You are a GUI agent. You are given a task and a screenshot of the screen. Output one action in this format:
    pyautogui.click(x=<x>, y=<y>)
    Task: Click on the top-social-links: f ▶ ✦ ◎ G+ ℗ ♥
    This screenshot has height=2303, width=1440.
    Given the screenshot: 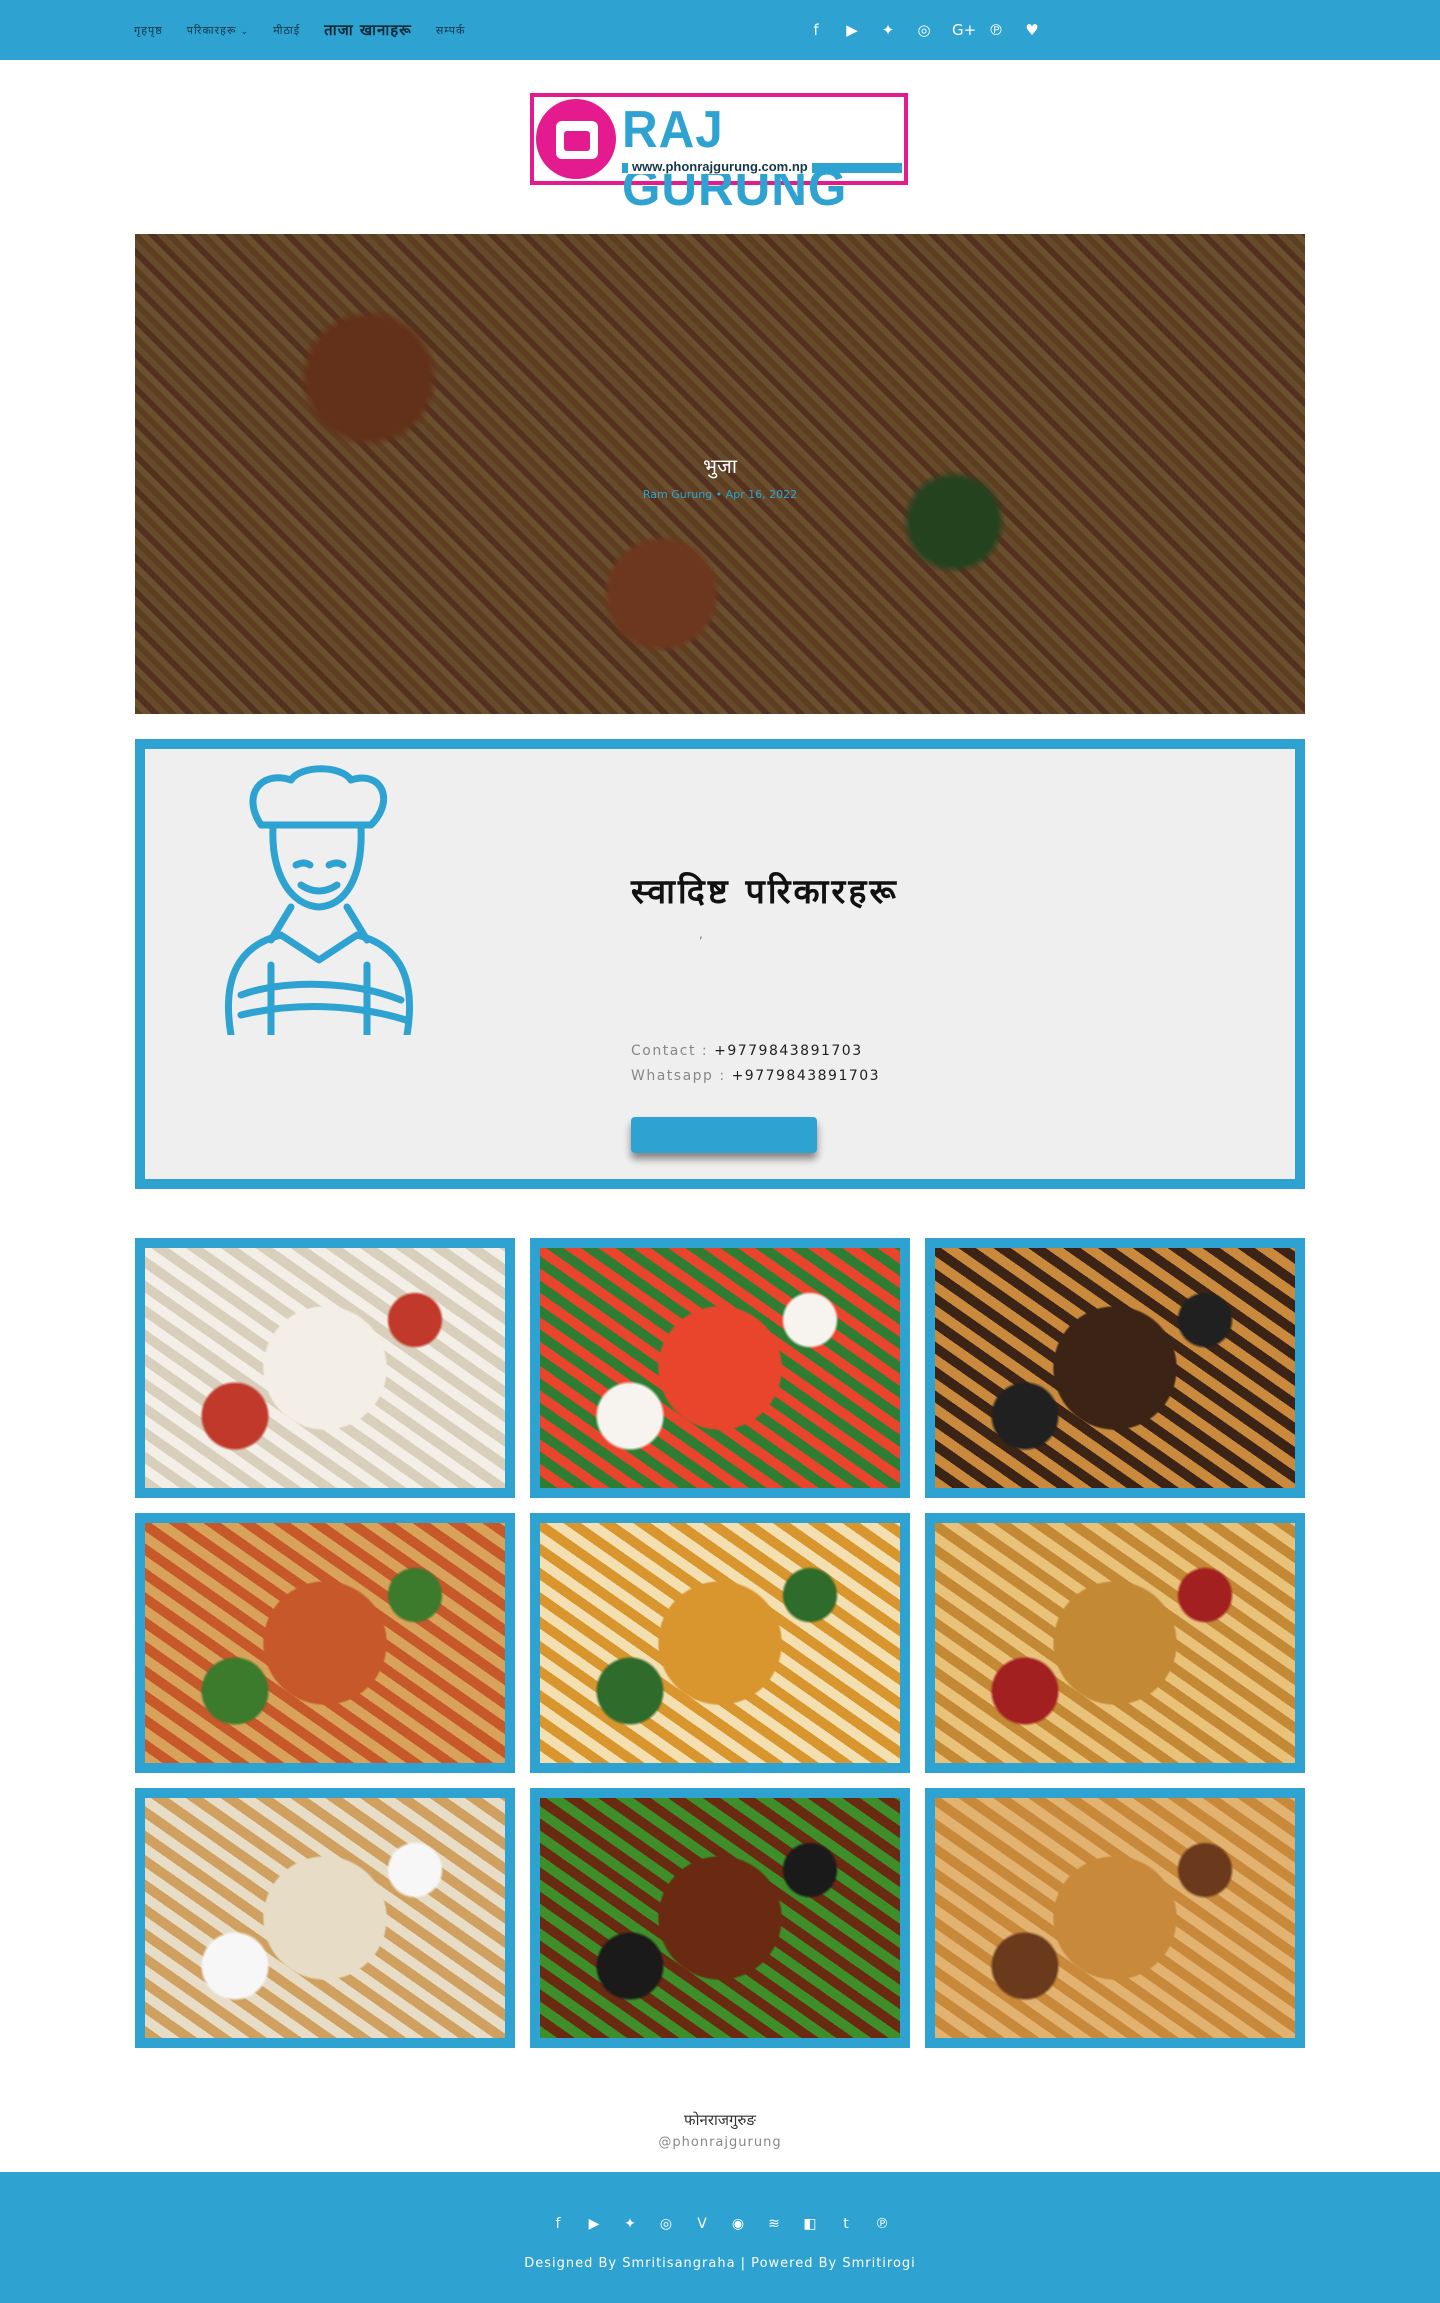 What is the action you would take?
    pyautogui.click(x=924, y=30)
    